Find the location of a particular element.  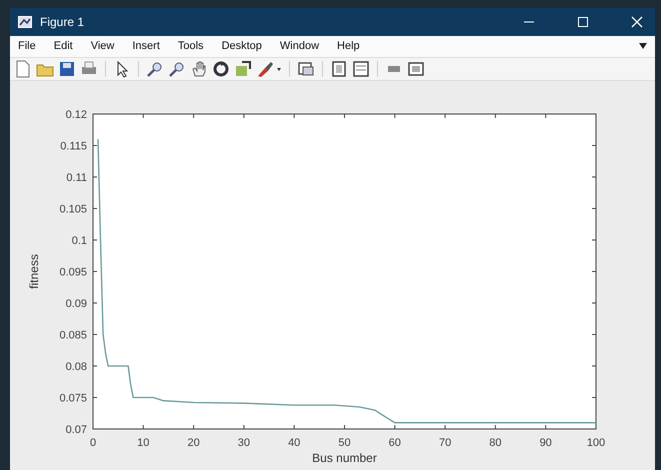

x-tick-label: 20 is located at coordinates (193, 443).